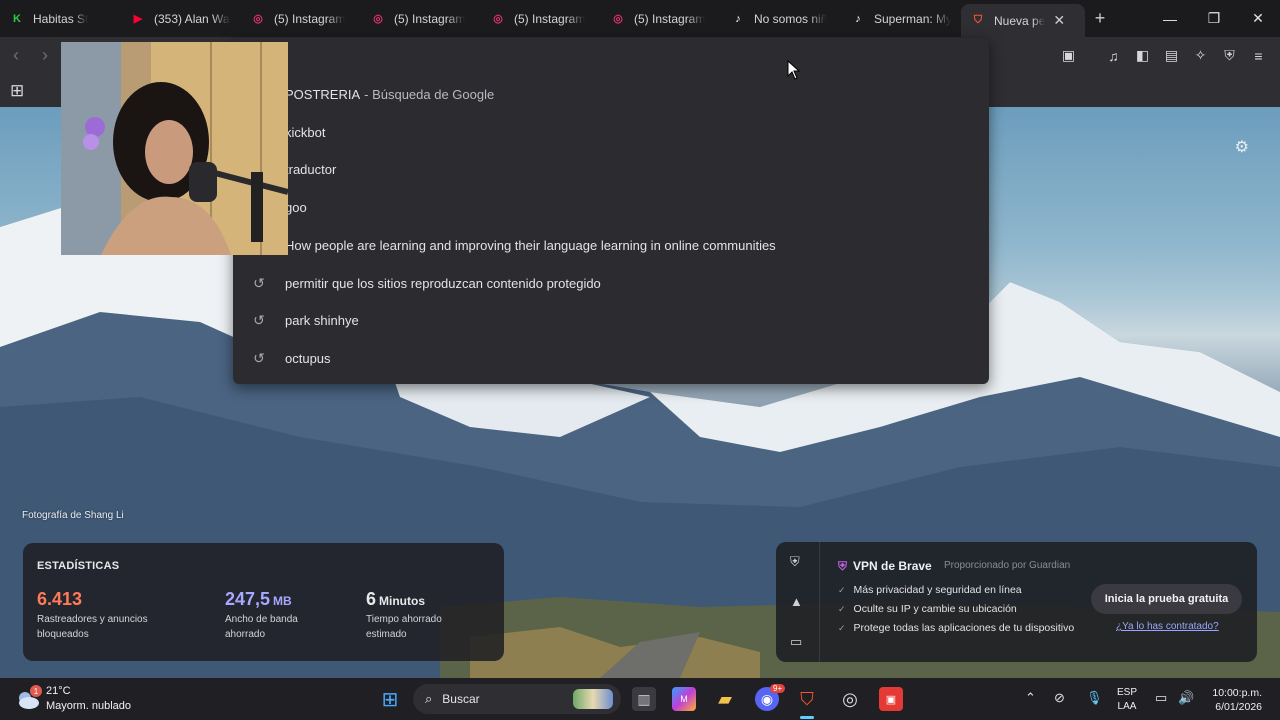  I want to click on lang-top: ESP, so click(1127, 692).